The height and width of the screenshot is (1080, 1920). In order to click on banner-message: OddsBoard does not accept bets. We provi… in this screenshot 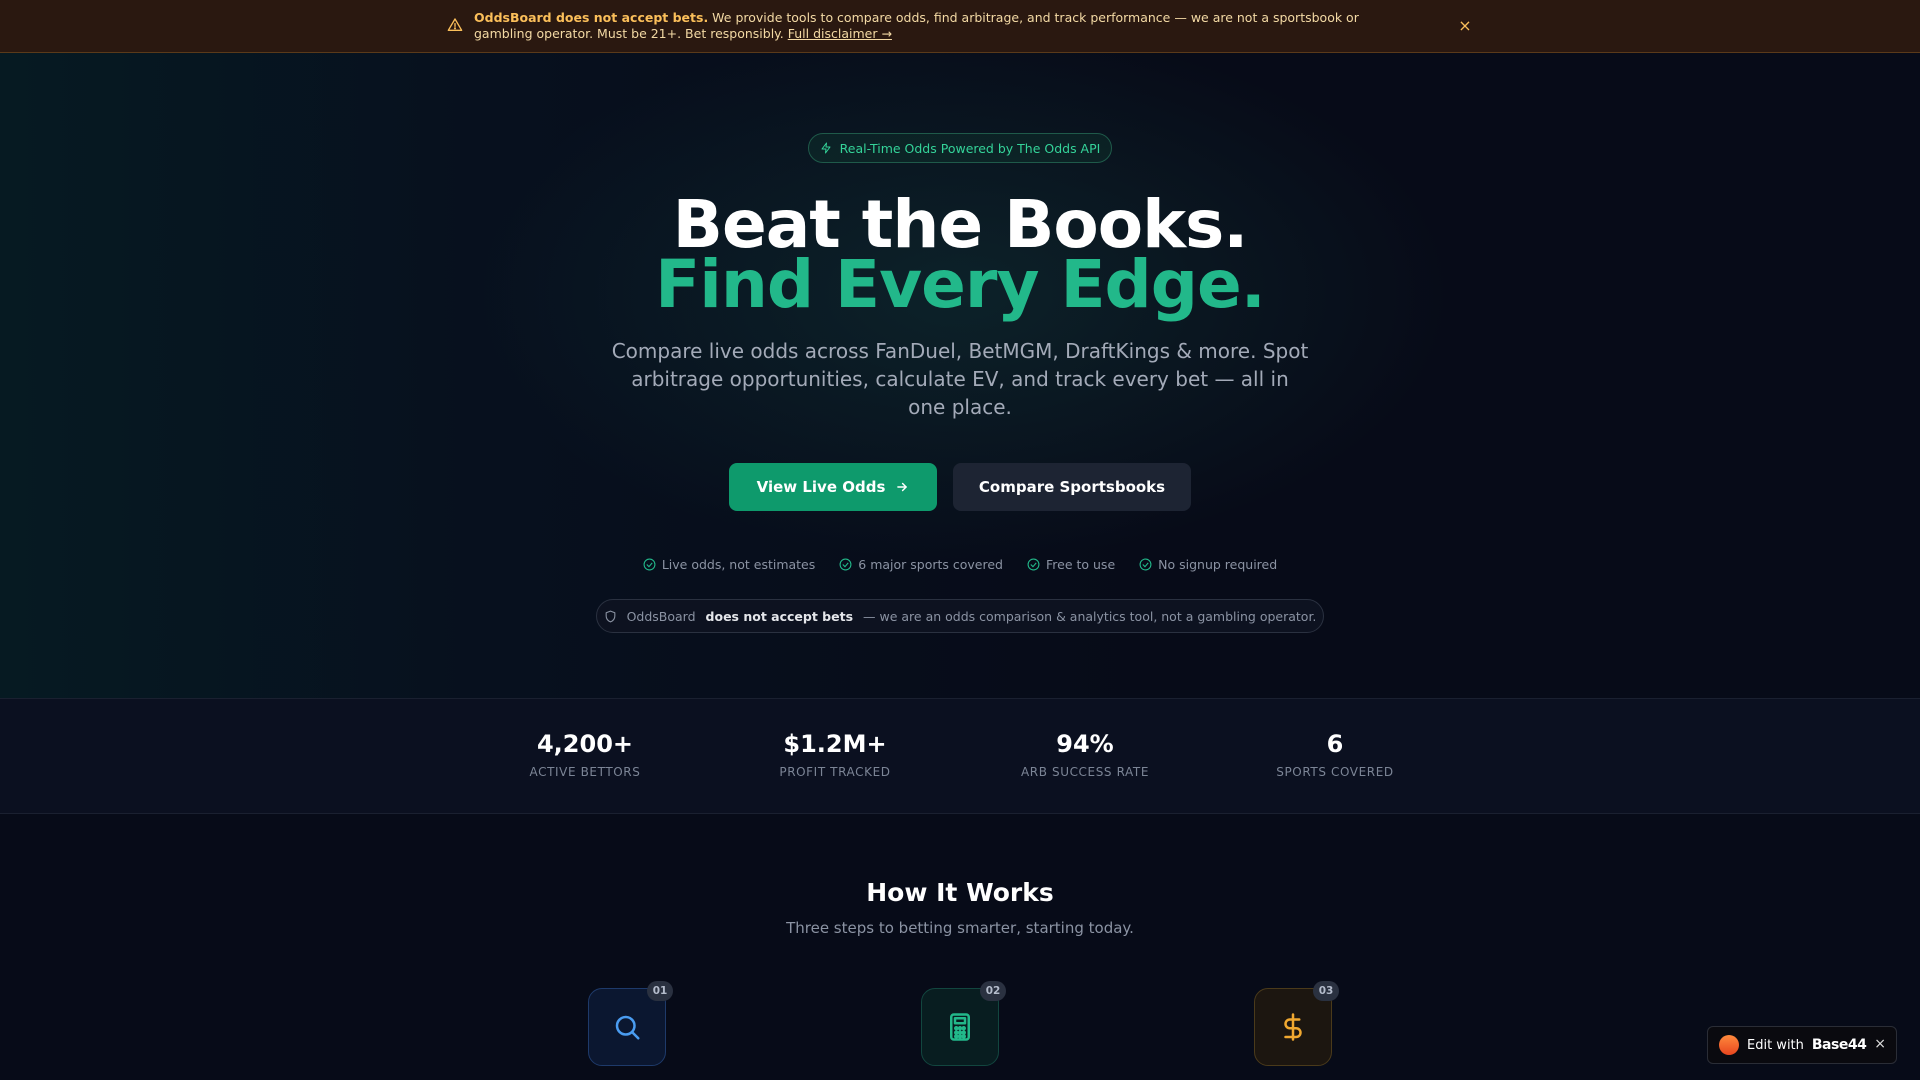, I will do `click(934, 26)`.